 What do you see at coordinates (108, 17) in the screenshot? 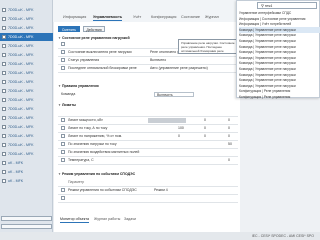
I see `tab-control: Управляемость` at bounding box center [108, 17].